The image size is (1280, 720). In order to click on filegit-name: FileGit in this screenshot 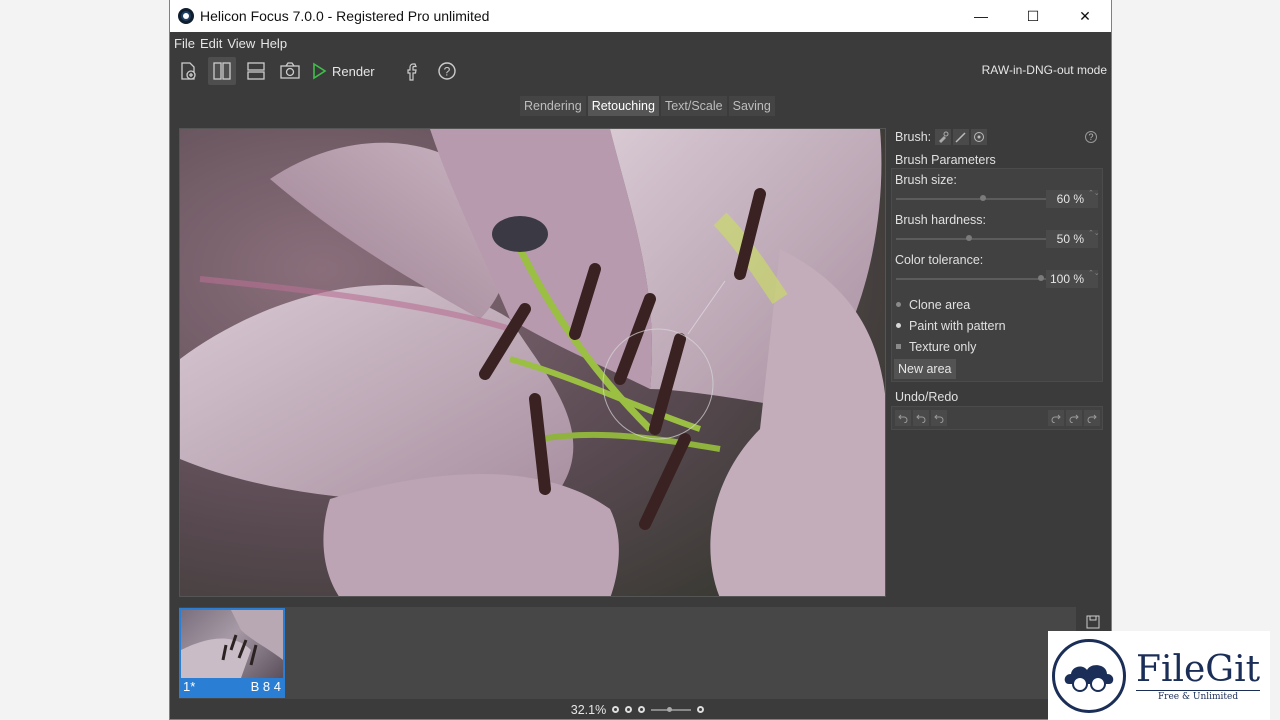, I will do `click(1198, 669)`.